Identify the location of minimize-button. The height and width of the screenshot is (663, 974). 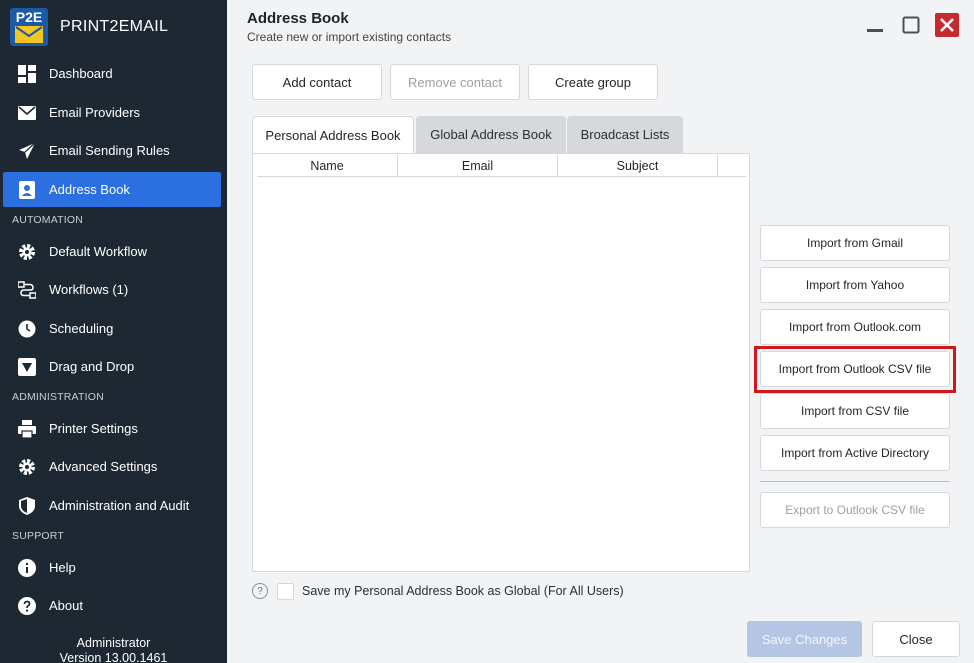
(875, 25).